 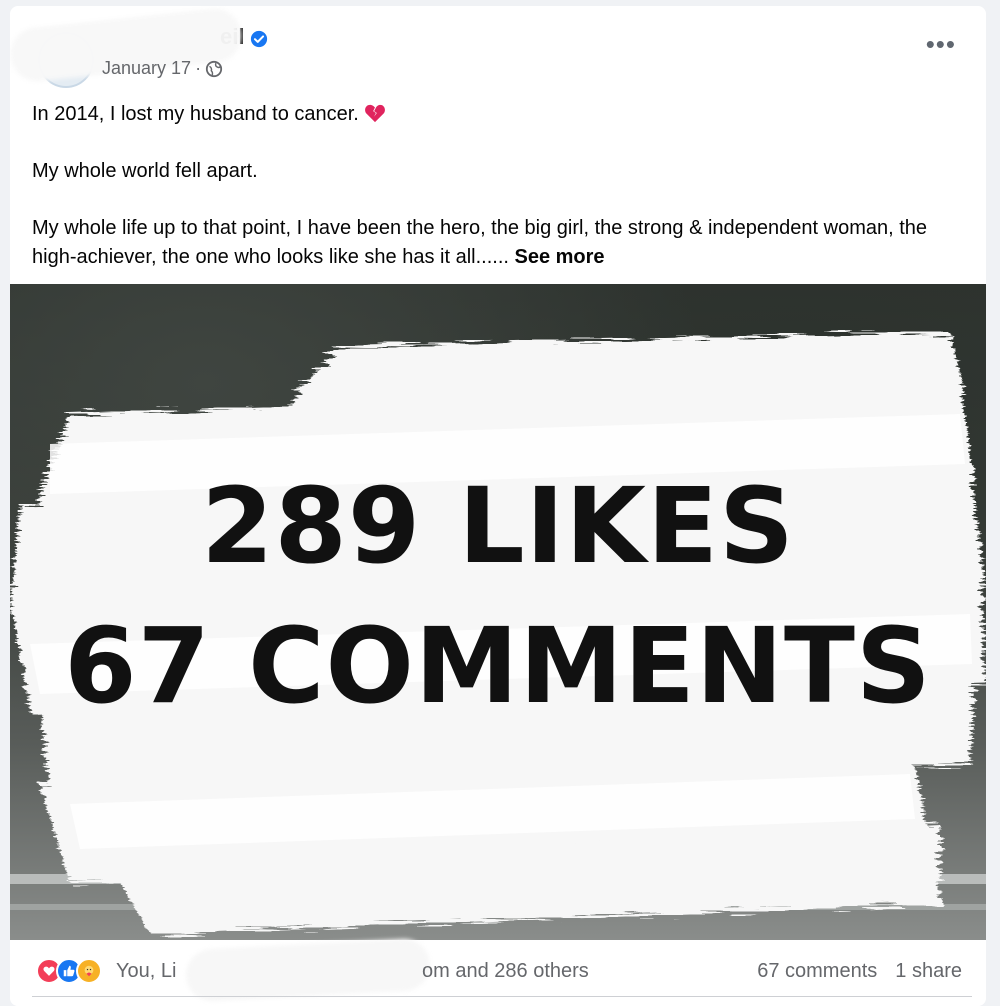 What do you see at coordinates (146, 68) in the screenshot?
I see `post-date: January 17` at bounding box center [146, 68].